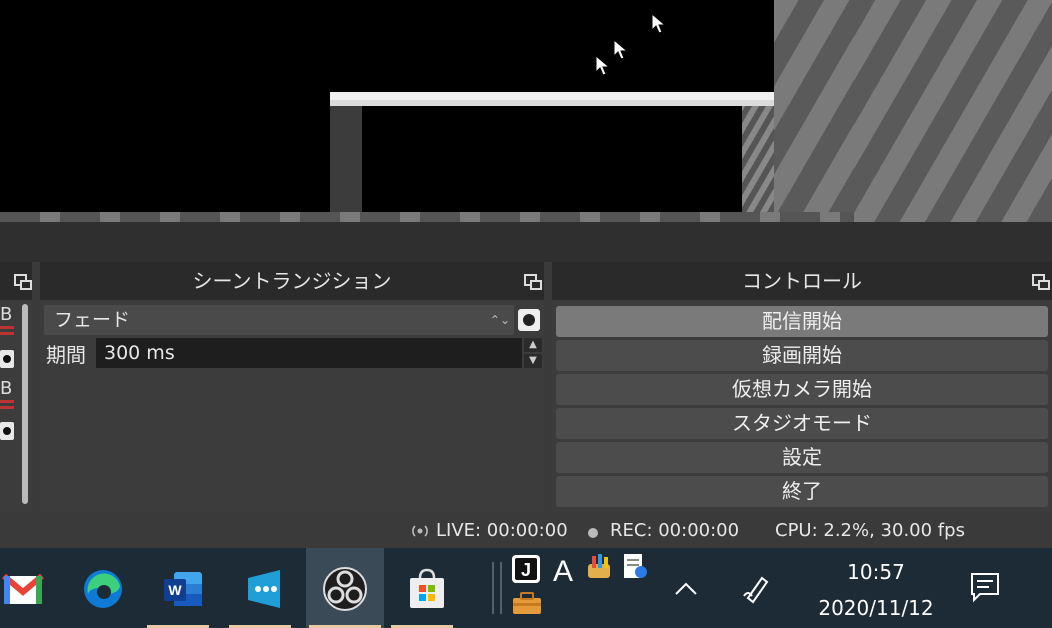  I want to click on nested-preview-window, so click(552, 152).